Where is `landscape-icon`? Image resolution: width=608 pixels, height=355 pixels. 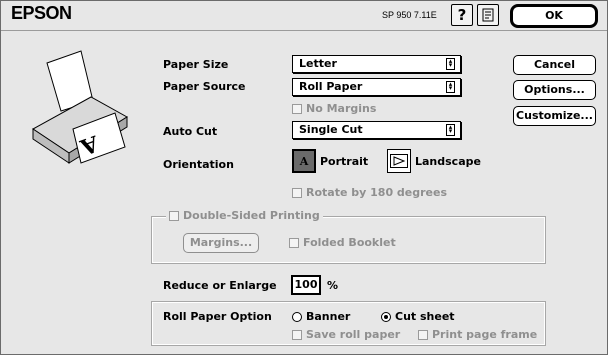
landscape-icon is located at coordinates (399, 161).